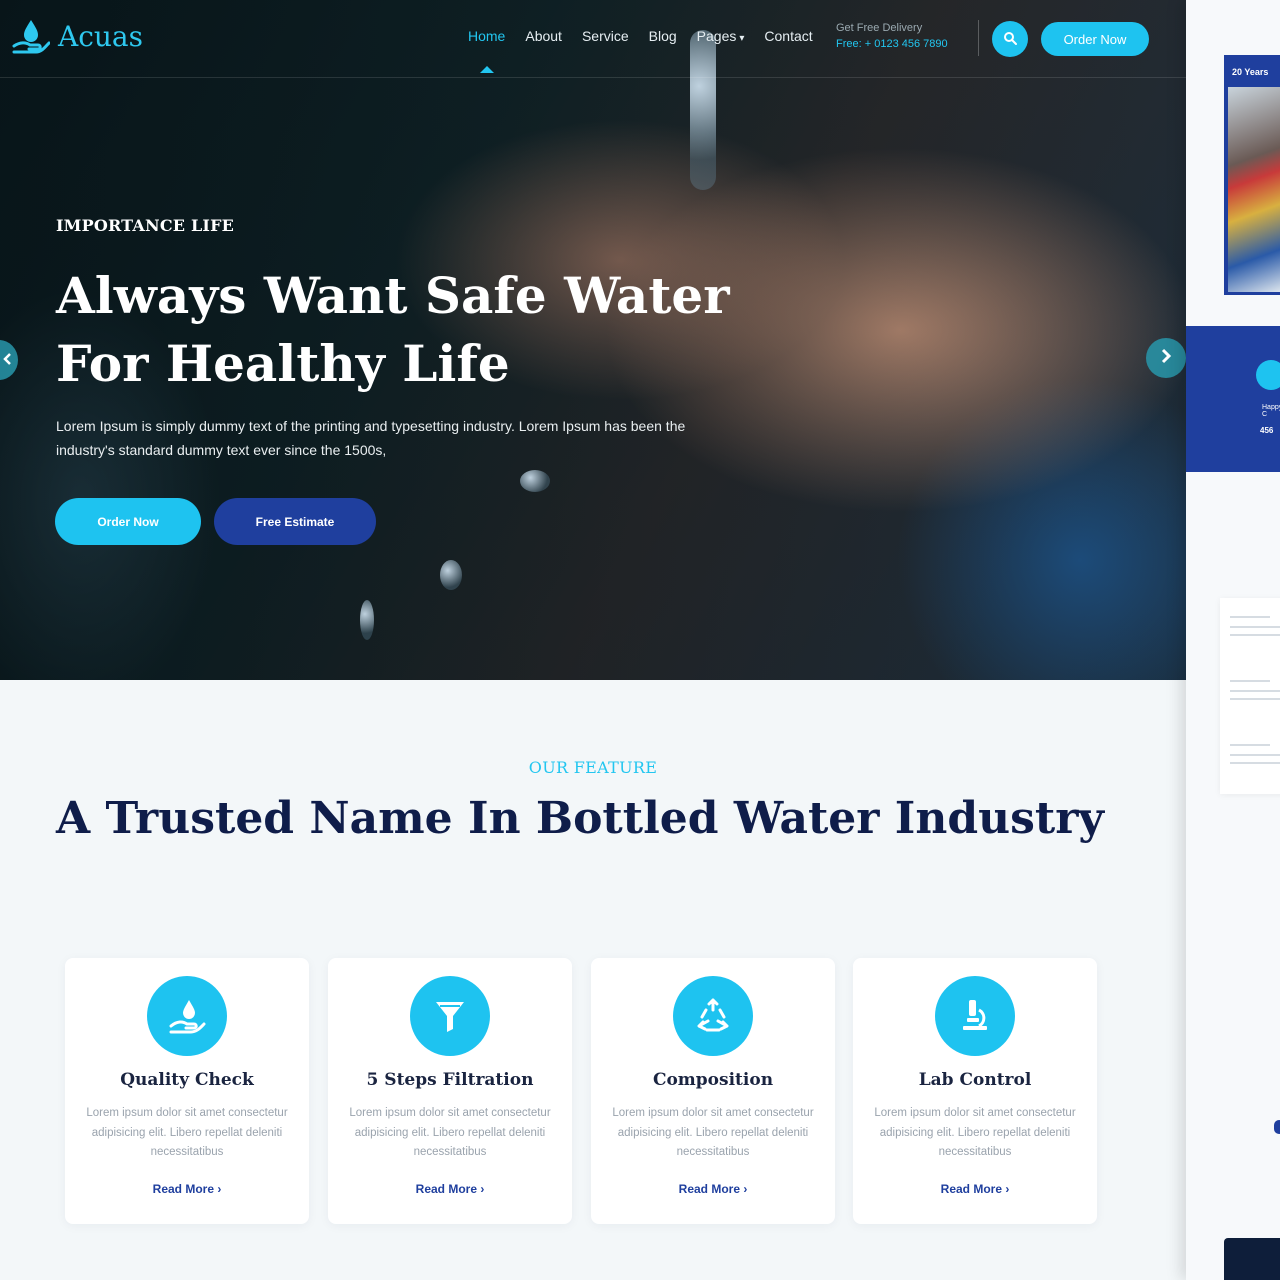 The image size is (1280, 1280). Describe the element at coordinates (663, 36) in the screenshot. I see `nav-blog: Blog` at that location.